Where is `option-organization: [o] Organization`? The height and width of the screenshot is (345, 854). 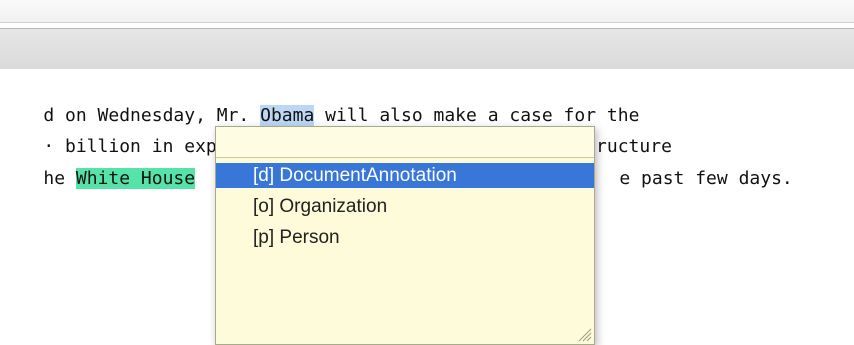 option-organization: [o] Organization is located at coordinates (405, 206).